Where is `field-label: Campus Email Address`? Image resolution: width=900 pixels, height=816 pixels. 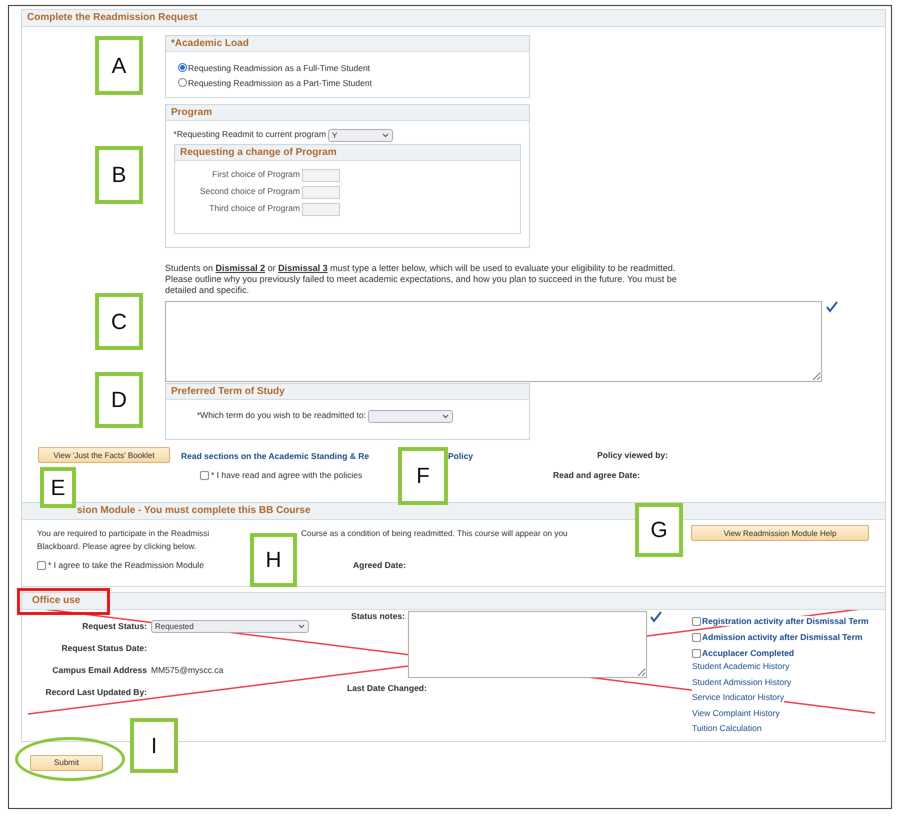
field-label: Campus Email Address is located at coordinates (99, 670).